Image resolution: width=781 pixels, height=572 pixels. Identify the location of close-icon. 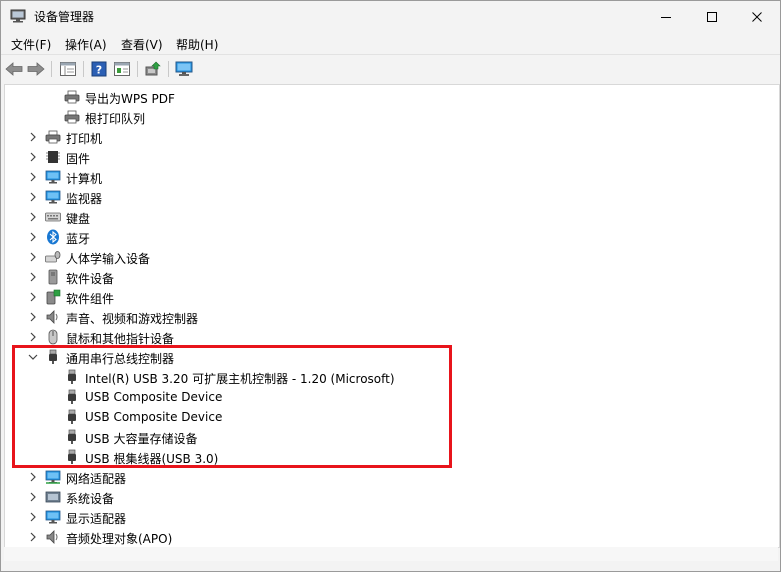
(757, 16).